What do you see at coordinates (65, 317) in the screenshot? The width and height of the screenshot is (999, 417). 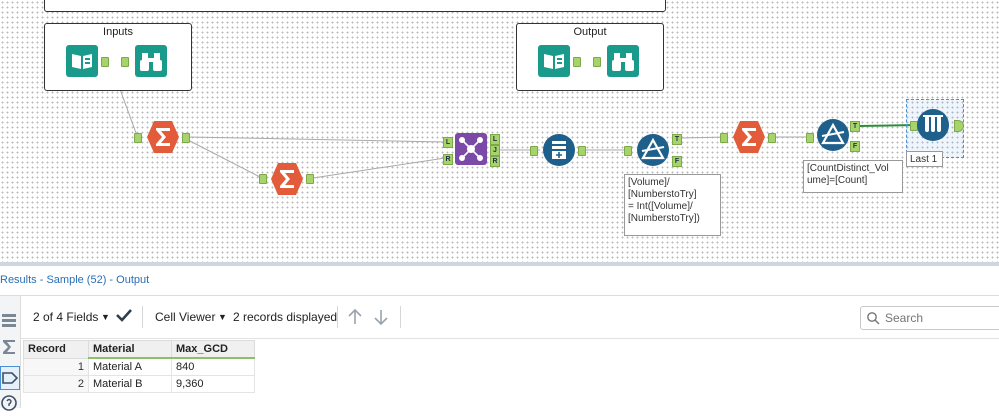 I see `fields-selector: 2 of 4 Fields` at bounding box center [65, 317].